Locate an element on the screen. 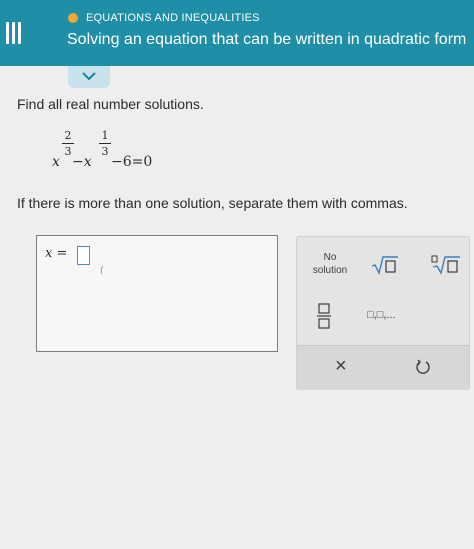  nth-root-button is located at coordinates (446, 267).